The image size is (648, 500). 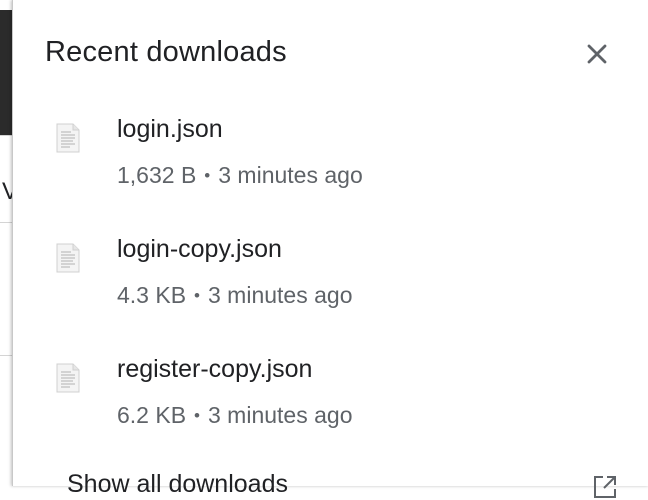 I want to click on download-size: 1,632 B, so click(x=157, y=175).